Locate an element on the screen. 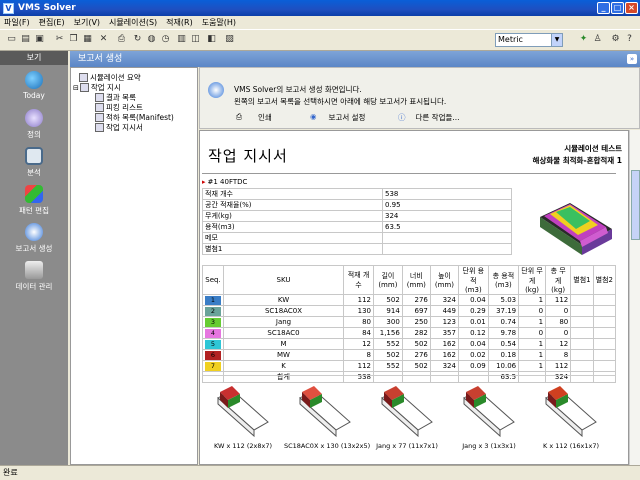 This screenshot has width=640, height=480. menu-loading: 적재(R) is located at coordinates (179, 22).